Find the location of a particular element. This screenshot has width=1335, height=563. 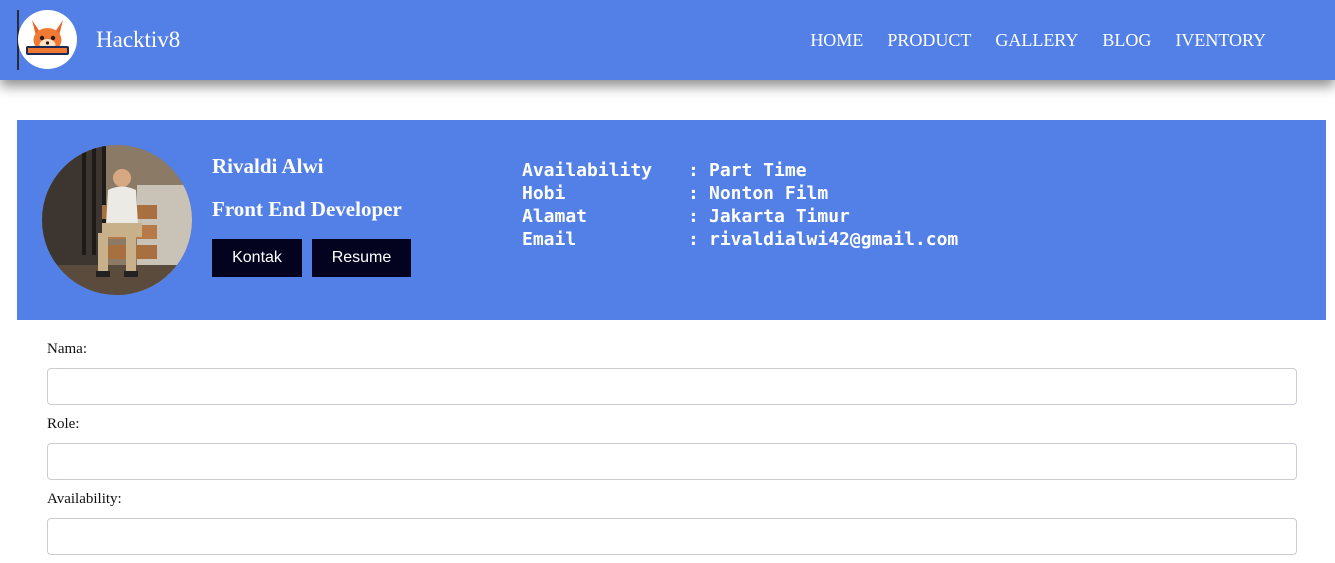

info-key: Hobi is located at coordinates (544, 193).